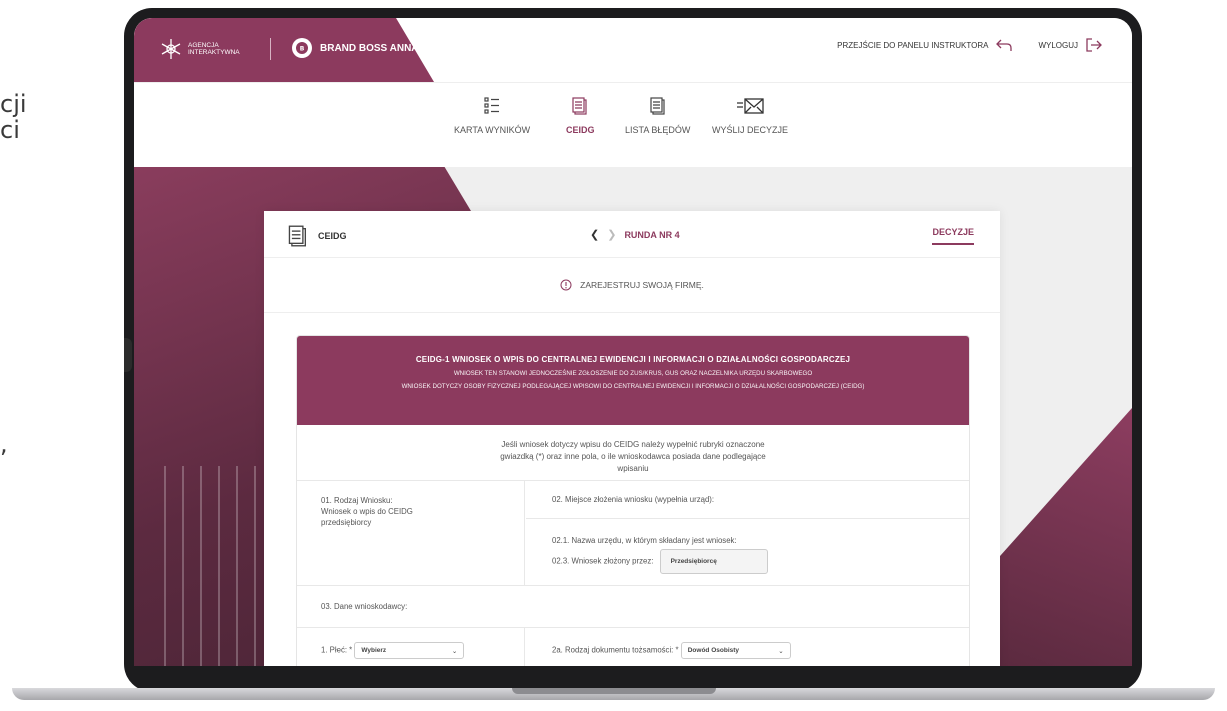 This screenshot has height=711, width=1227. I want to click on nav-item-ceidg-label: CEIDG, so click(580, 130).